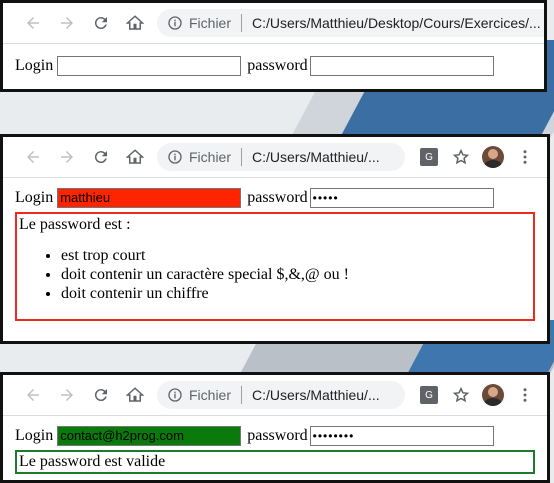 Image resolution: width=554 pixels, height=483 pixels. I want to click on password-input: ••••••••, so click(401, 436).